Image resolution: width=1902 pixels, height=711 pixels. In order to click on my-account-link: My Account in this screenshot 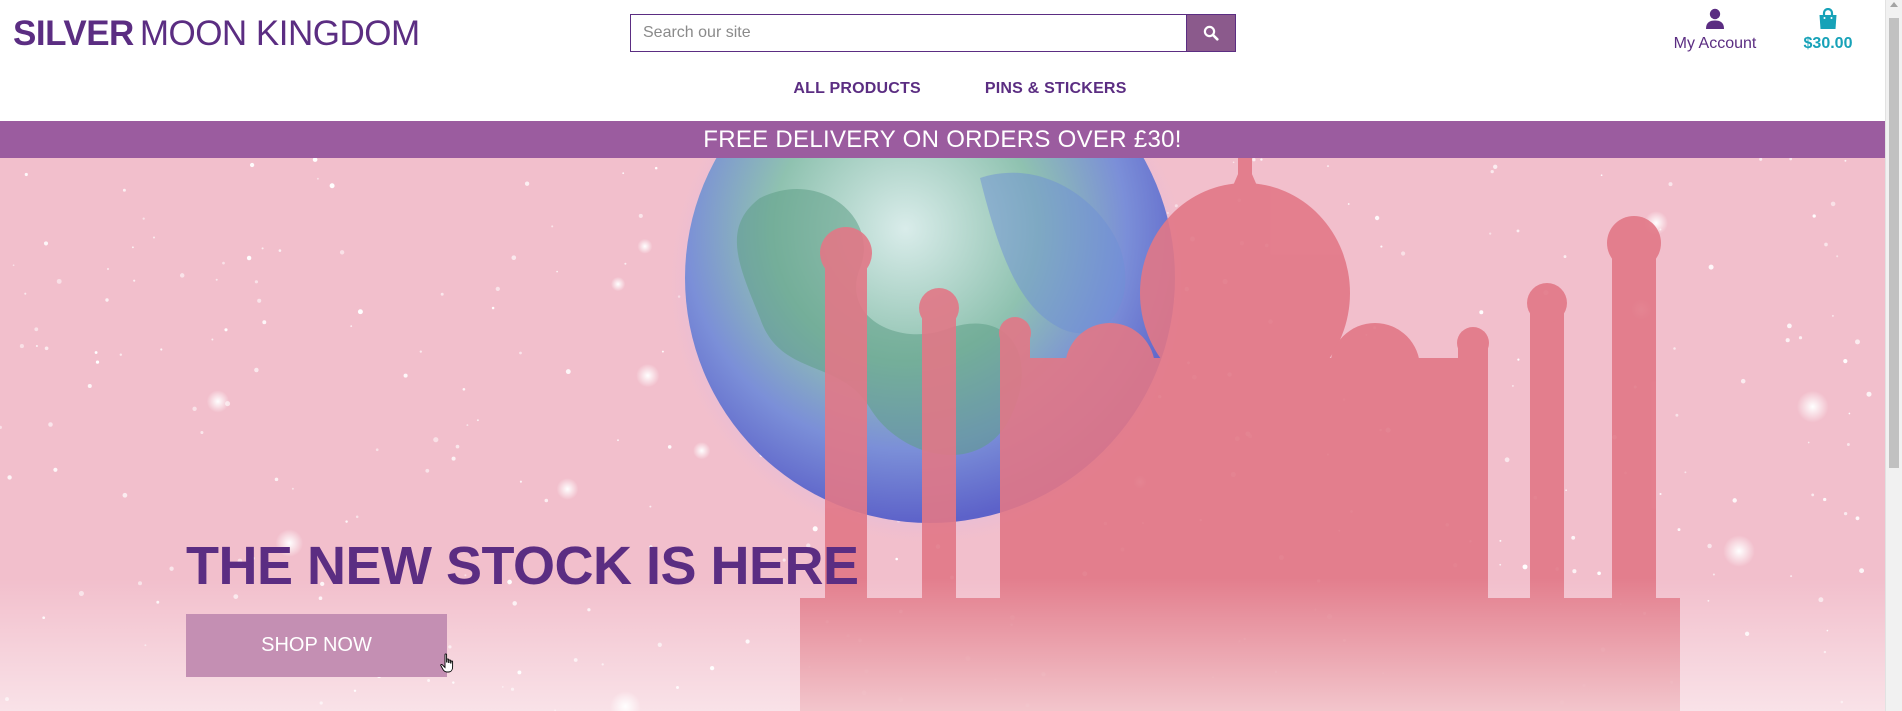, I will do `click(1715, 31)`.